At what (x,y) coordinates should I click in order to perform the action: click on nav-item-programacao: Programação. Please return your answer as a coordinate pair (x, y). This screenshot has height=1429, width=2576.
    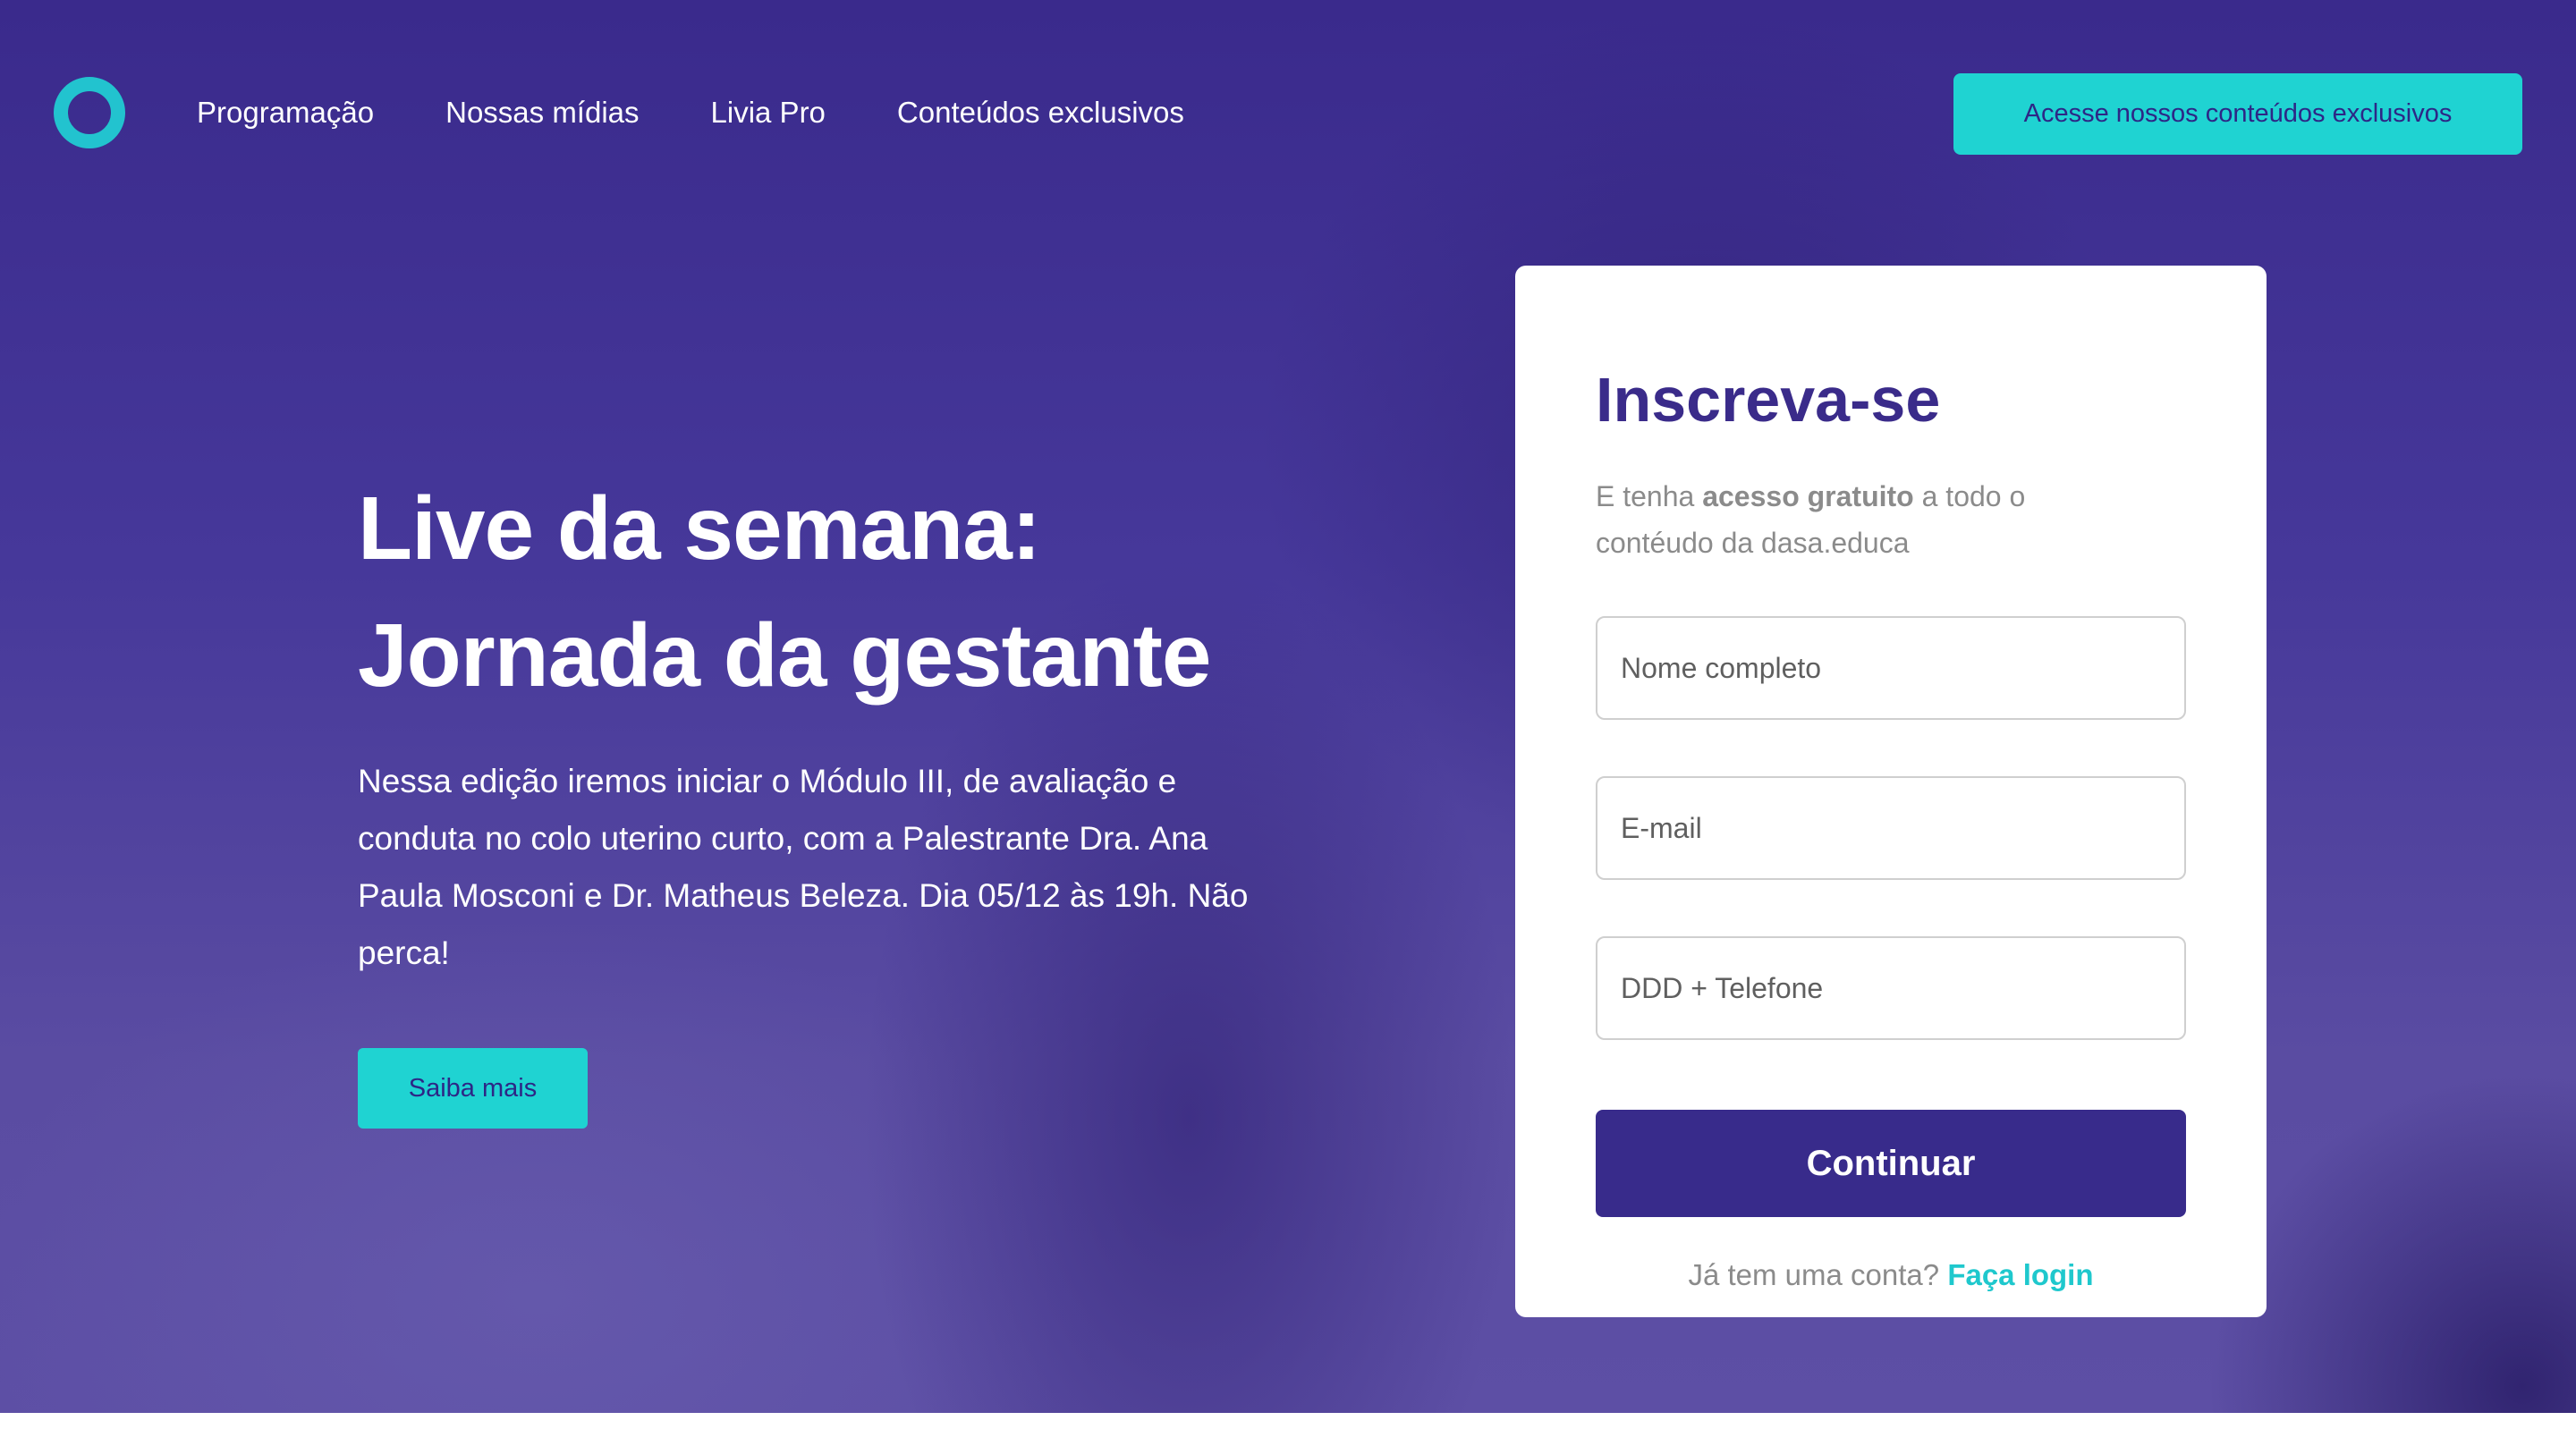
    Looking at the image, I should click on (285, 112).